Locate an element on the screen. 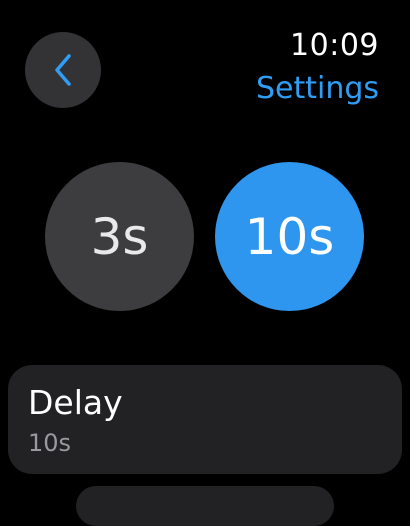  chevron-left-icon is located at coordinates (63, 70).